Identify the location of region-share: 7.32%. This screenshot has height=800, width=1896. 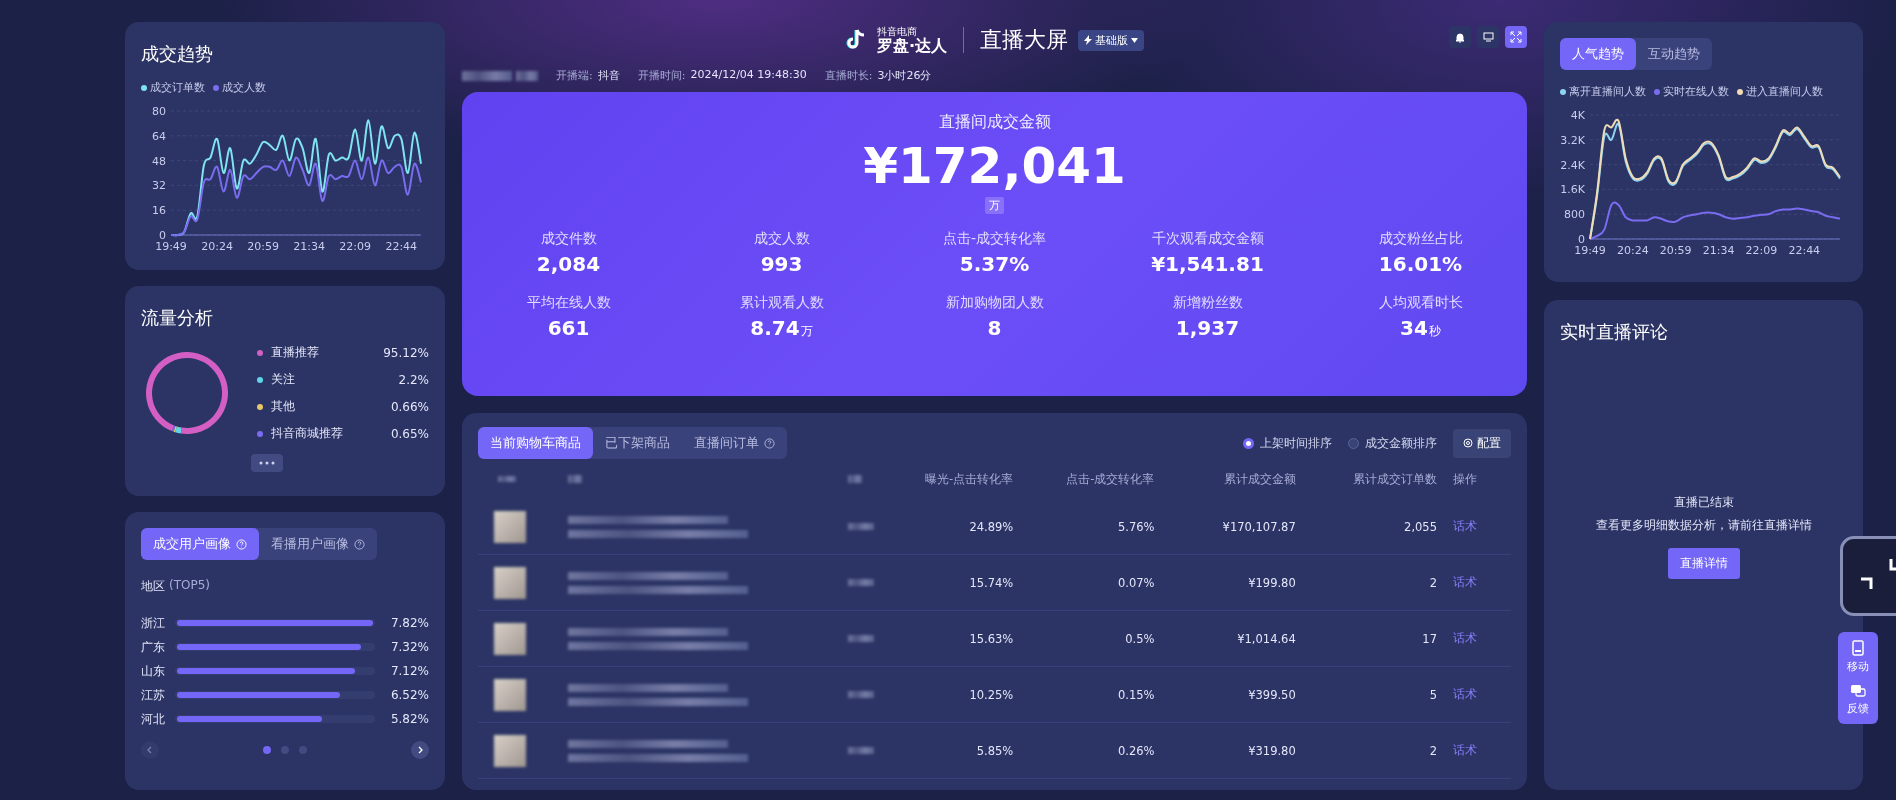
(409, 647).